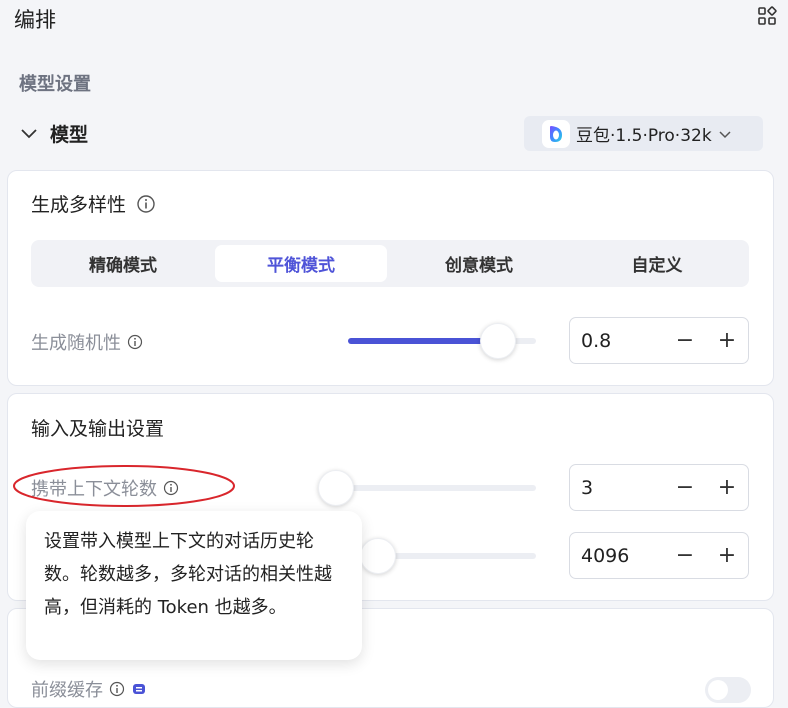 The image size is (788, 708). I want to click on diversity-header: 生成多样性, so click(93, 203).